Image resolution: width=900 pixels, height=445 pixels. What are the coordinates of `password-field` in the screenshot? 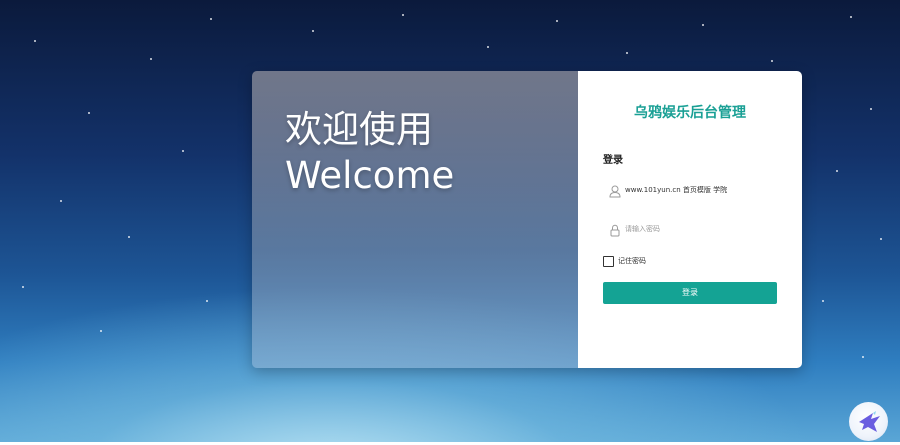 It's located at (690, 229).